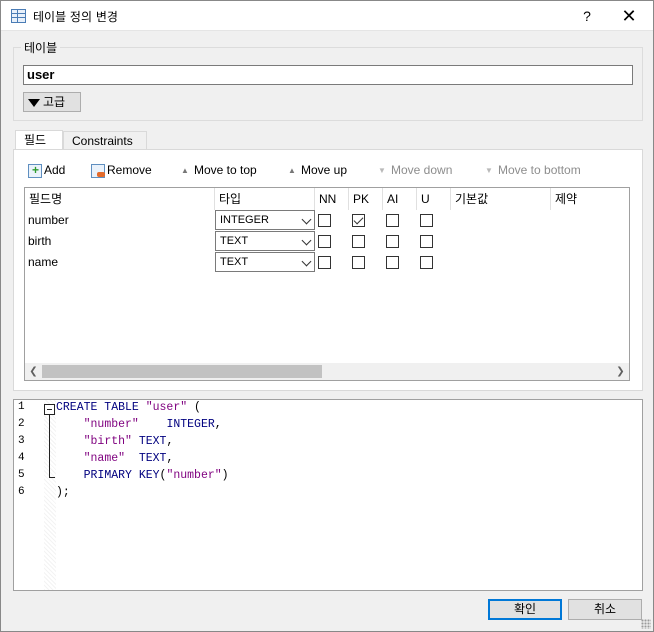  I want to click on remove-field-button: Remove, so click(121, 170).